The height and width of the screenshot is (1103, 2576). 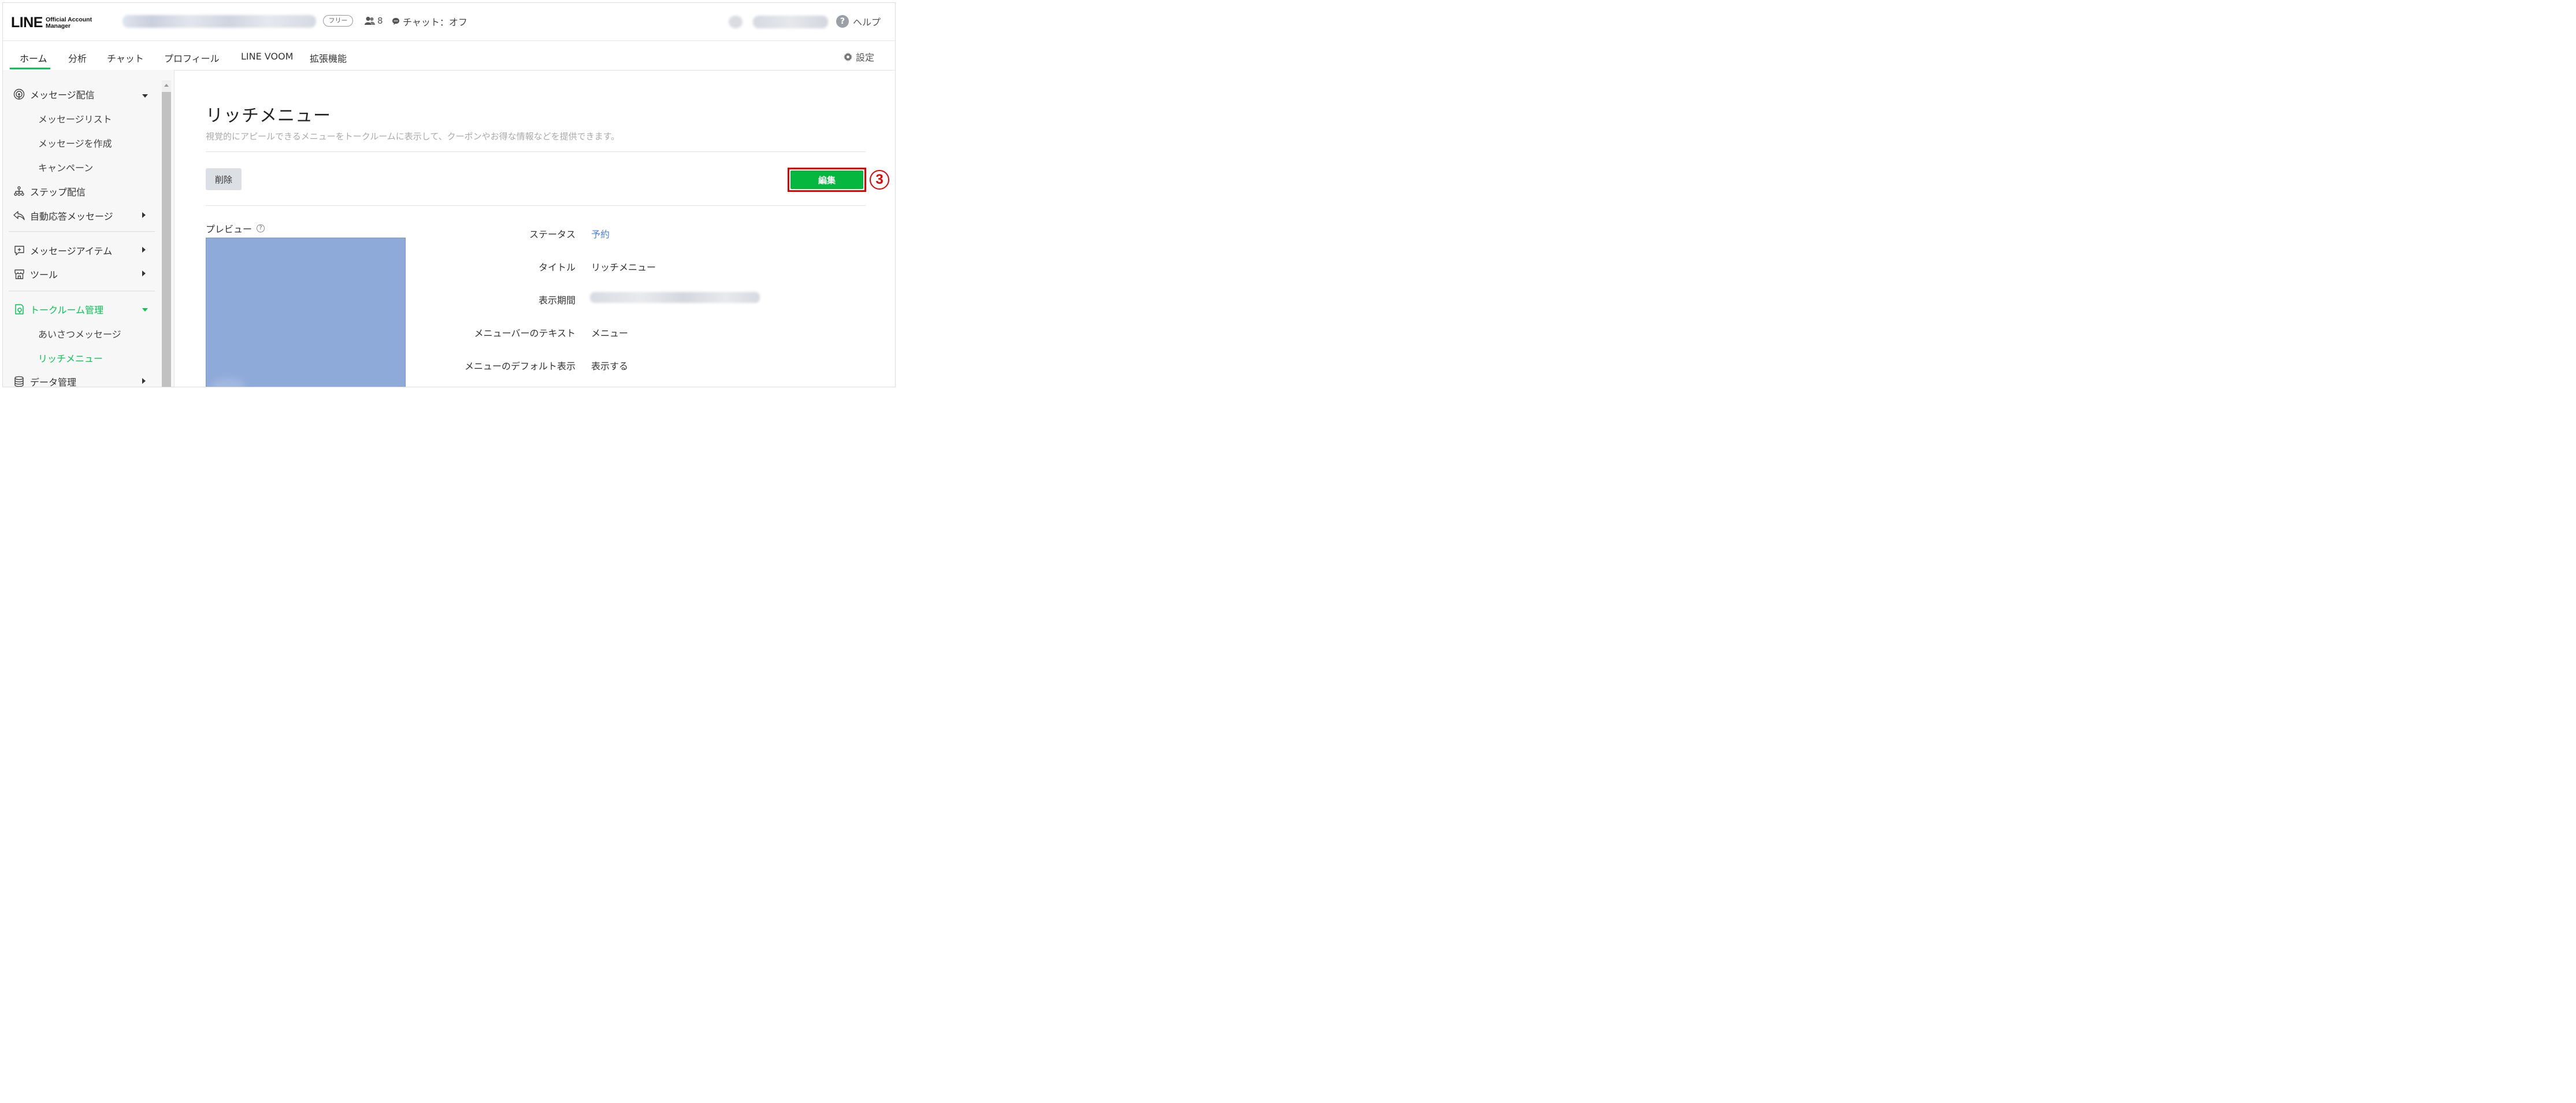 What do you see at coordinates (66, 167) in the screenshot?
I see `sidebar-item-campaign: キャンペーン` at bounding box center [66, 167].